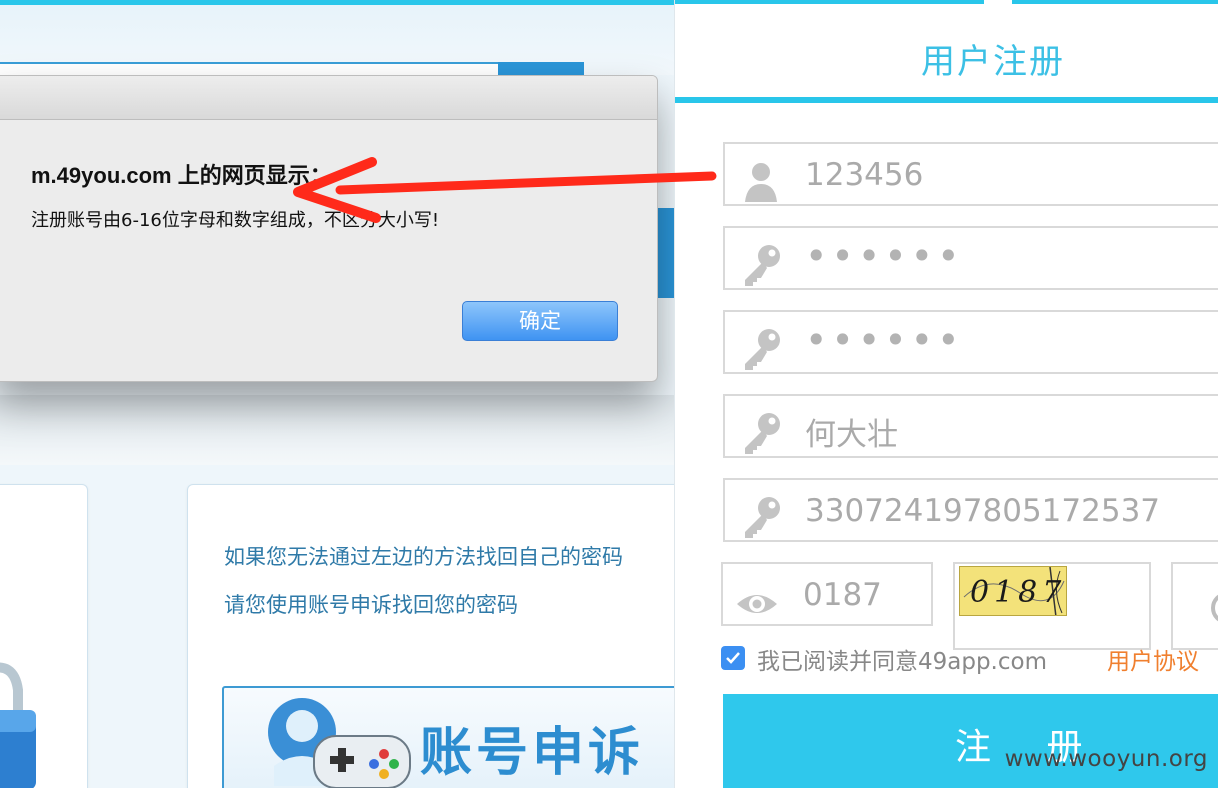 The height and width of the screenshot is (788, 1218). What do you see at coordinates (884, 256) in the screenshot?
I see `password-value: ••••••` at bounding box center [884, 256].